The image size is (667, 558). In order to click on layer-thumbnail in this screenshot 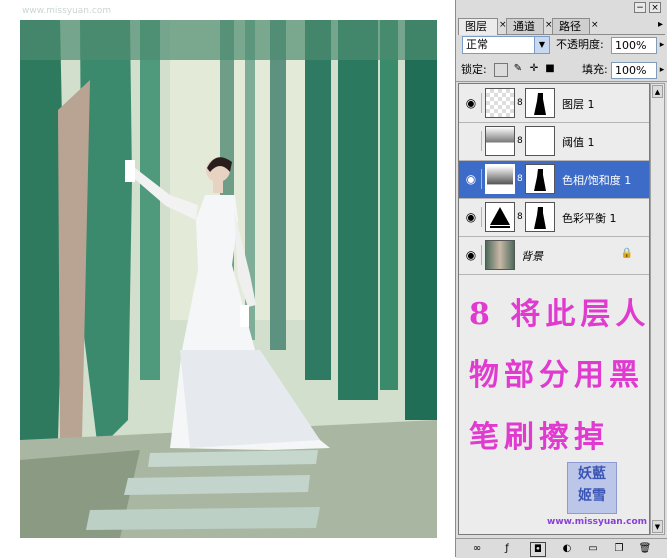, I will do `click(500, 103)`.